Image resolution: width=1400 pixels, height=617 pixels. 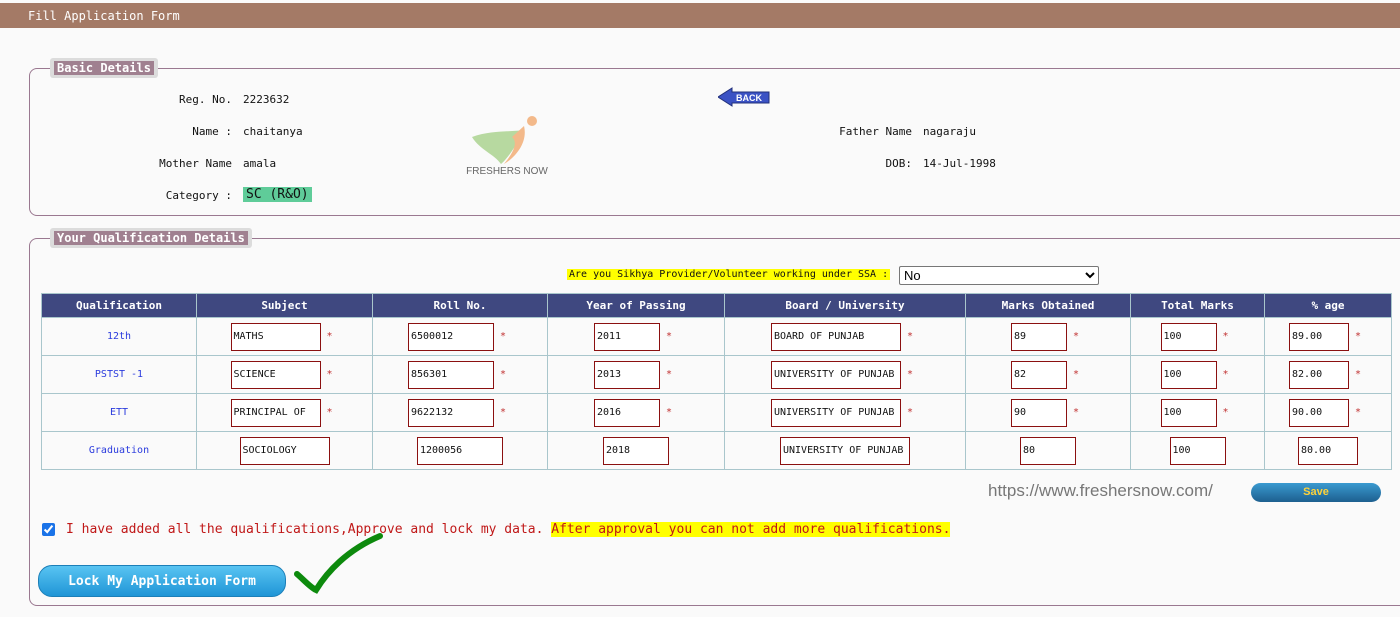 I want to click on percentage-input: 90.00, so click(x=1319, y=412).